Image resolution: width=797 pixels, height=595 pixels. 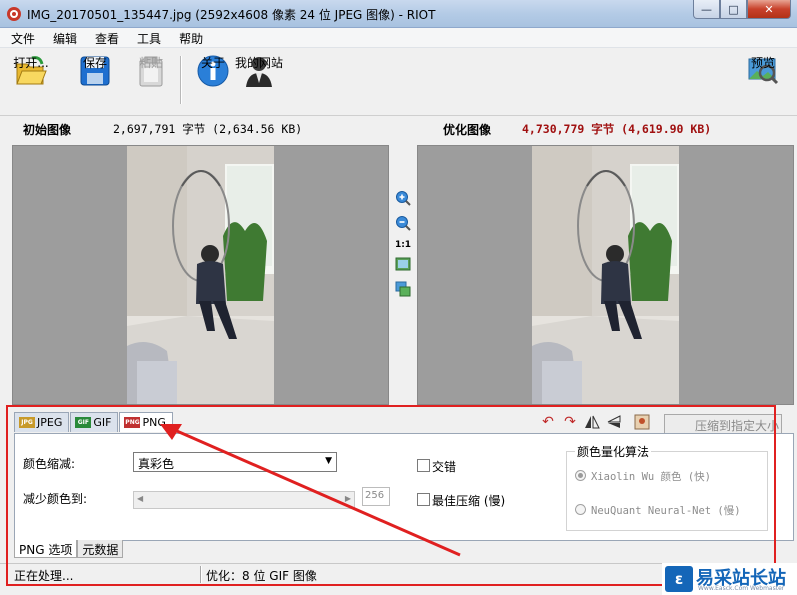 I want to click on quantization-title: 颜色量化算法, so click(x=613, y=451).